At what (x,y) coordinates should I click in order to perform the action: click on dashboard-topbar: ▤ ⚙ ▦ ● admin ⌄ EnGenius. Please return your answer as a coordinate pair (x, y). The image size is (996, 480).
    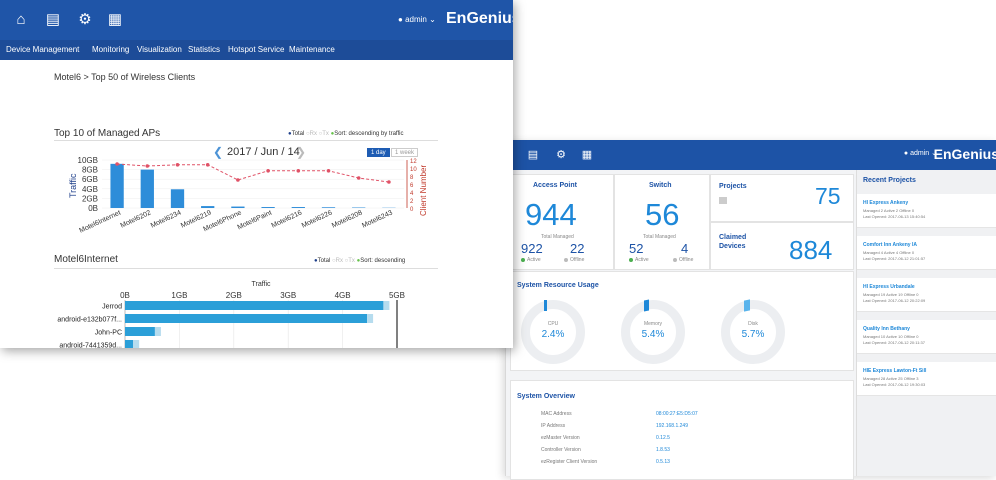
    Looking at the image, I should click on (751, 155).